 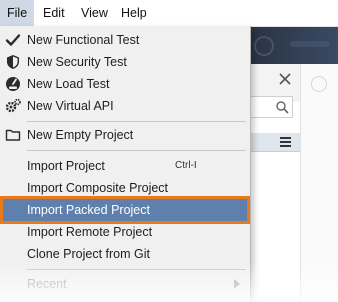 What do you see at coordinates (88, 210) in the screenshot?
I see `menu-item-label: Import Packed Project` at bounding box center [88, 210].